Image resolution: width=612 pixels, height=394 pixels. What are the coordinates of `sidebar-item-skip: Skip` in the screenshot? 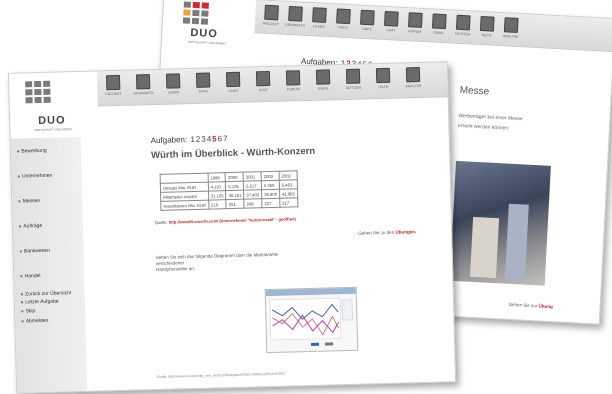 It's located at (28, 311).